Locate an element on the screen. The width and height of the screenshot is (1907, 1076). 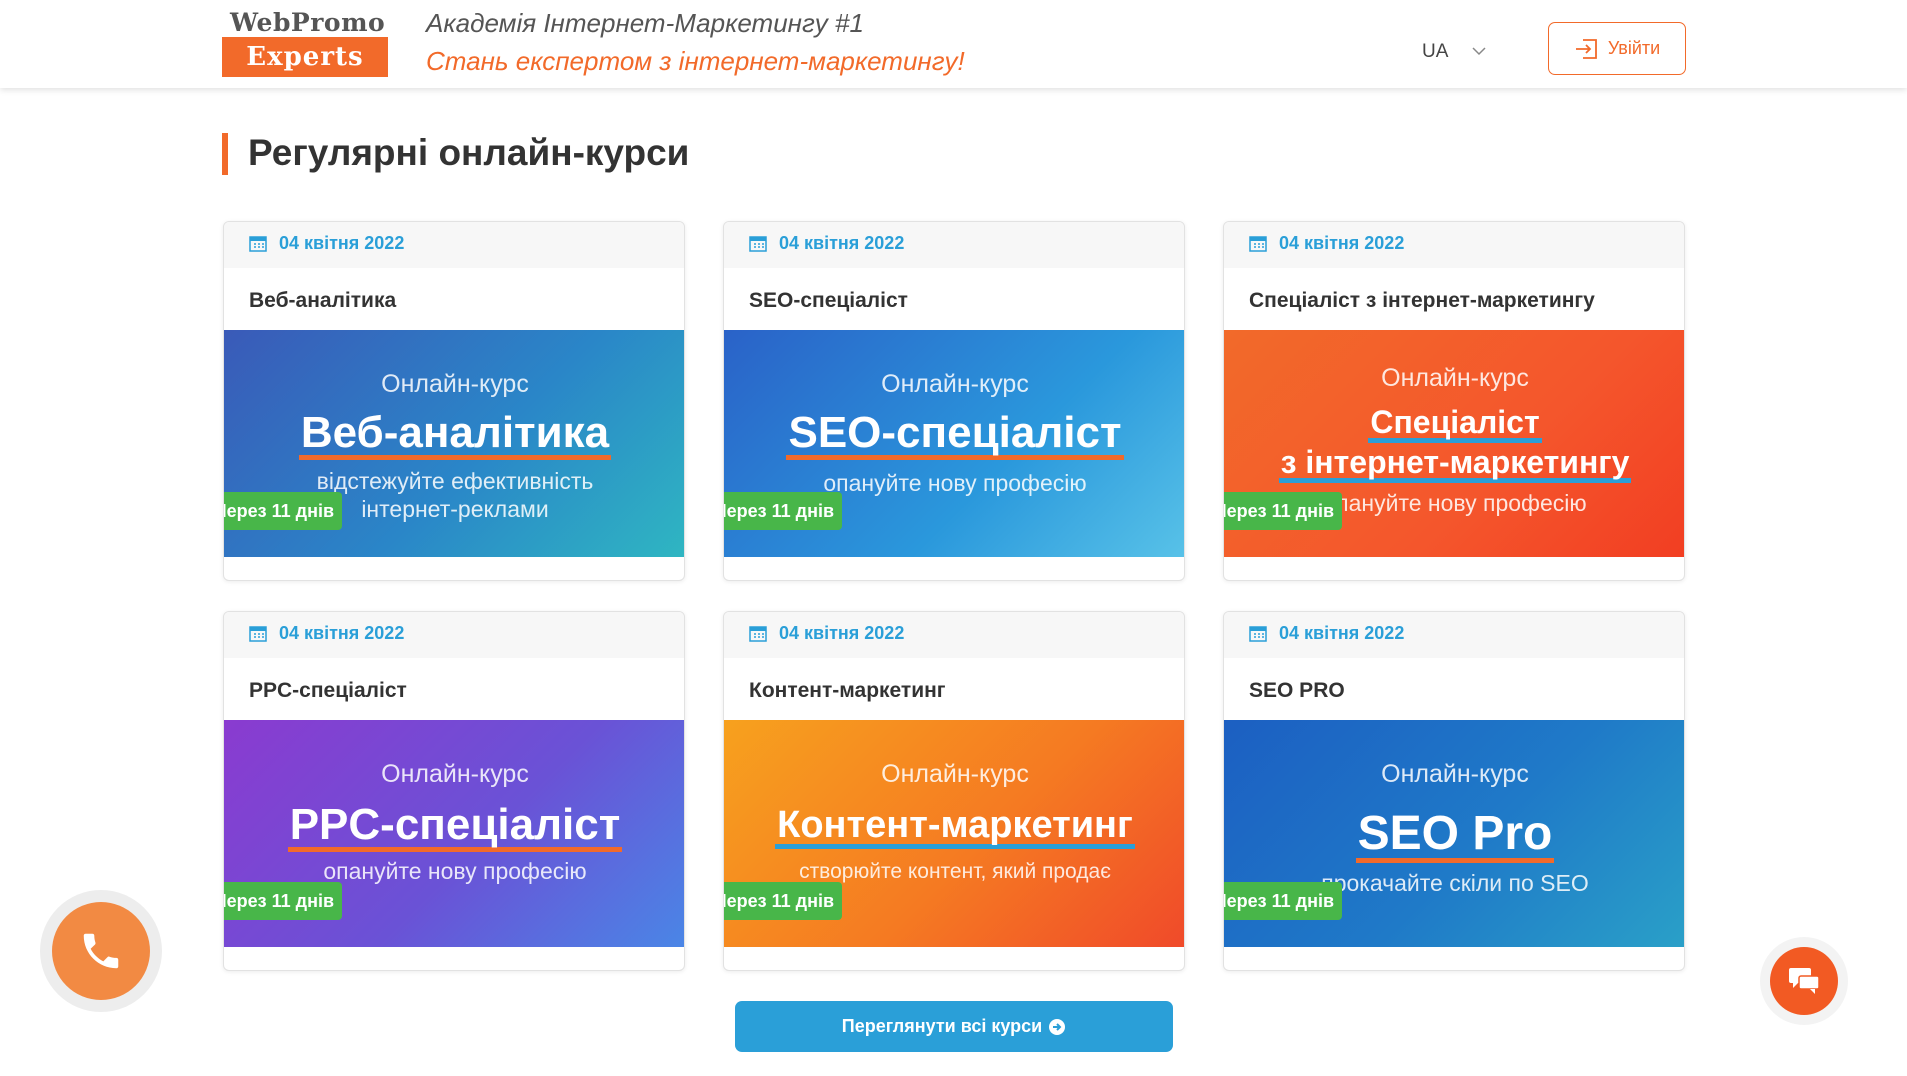
call-button is located at coordinates (101, 951).